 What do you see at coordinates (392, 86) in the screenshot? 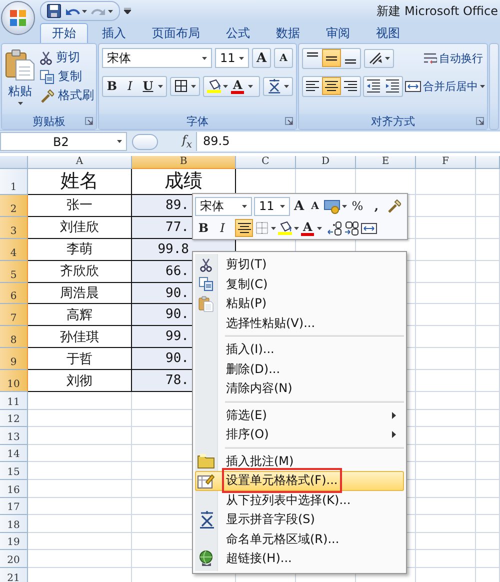
I see `increase-indent-button` at bounding box center [392, 86].